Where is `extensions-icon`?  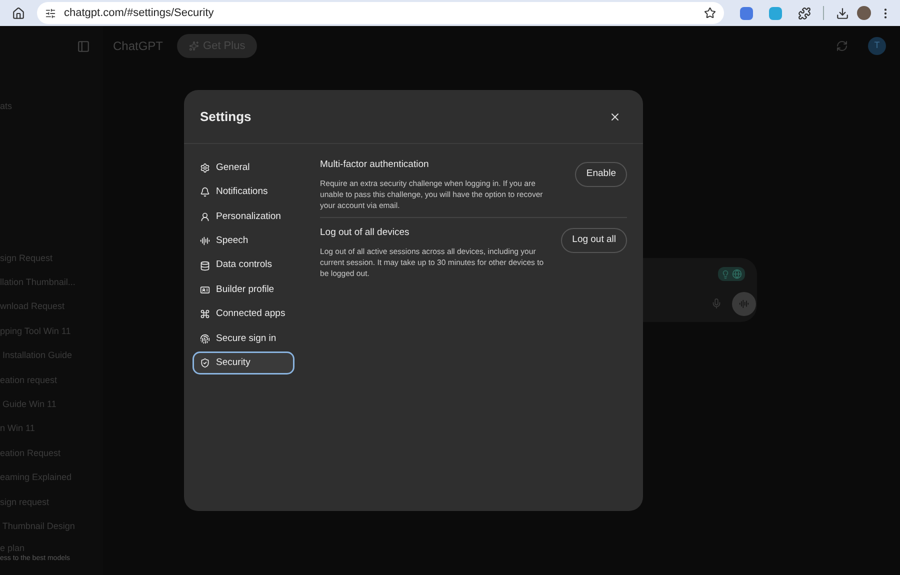
extensions-icon is located at coordinates (804, 13).